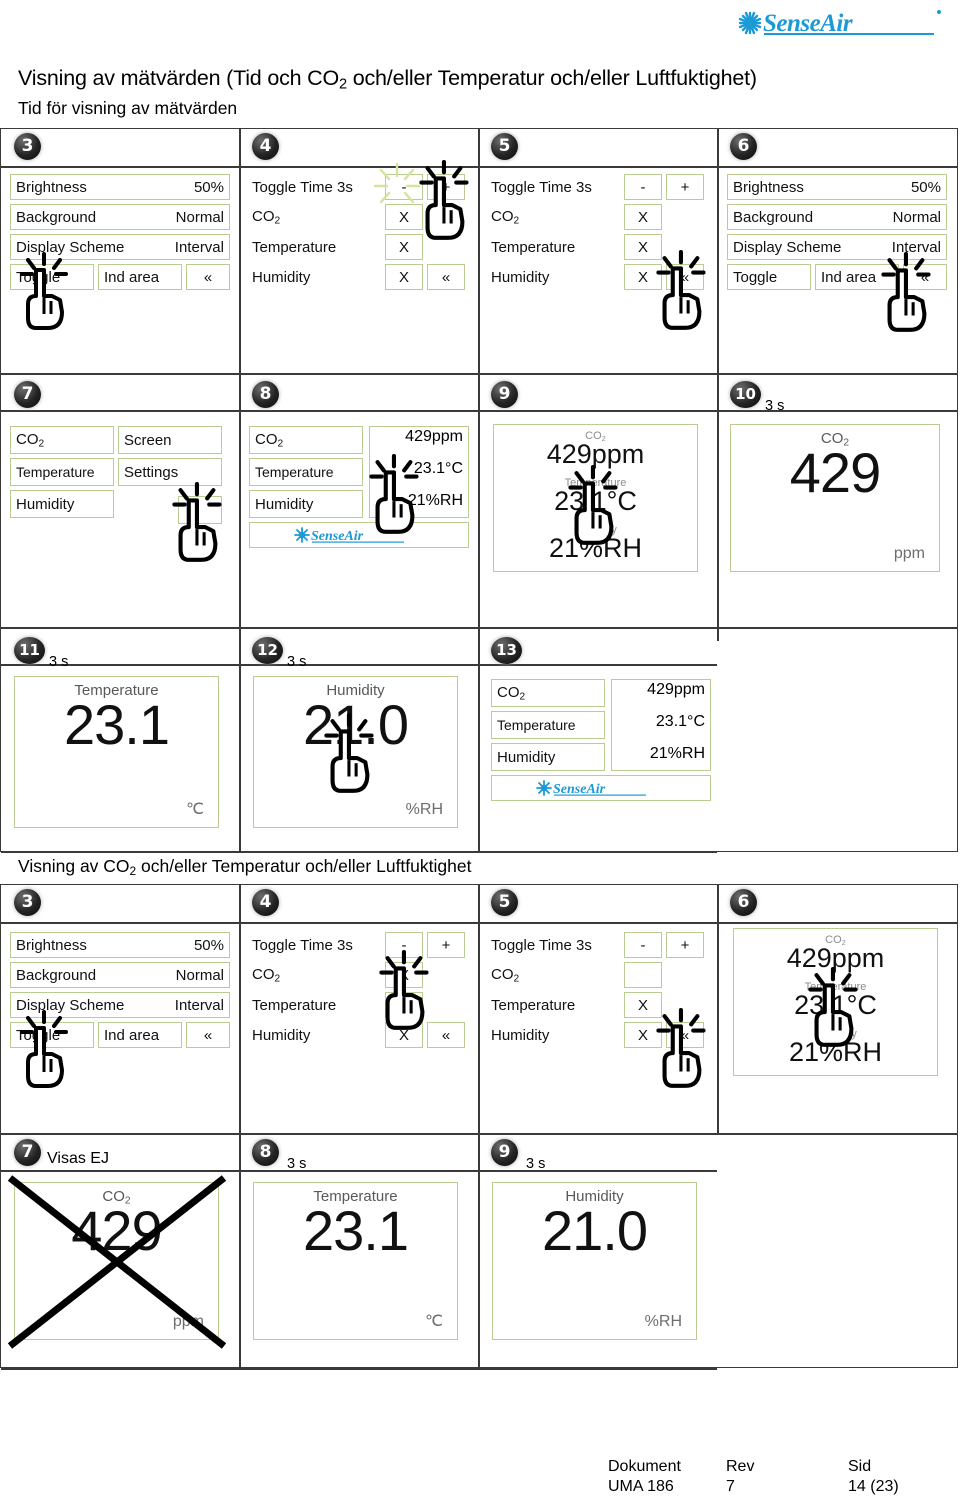  What do you see at coordinates (38, 1035) in the screenshot?
I see `toggle-label: Toggle` at bounding box center [38, 1035].